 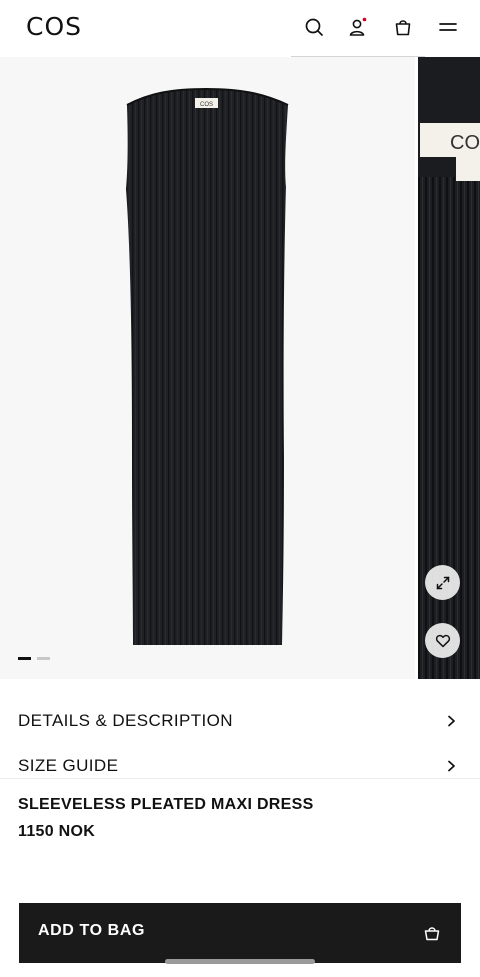 What do you see at coordinates (57, 831) in the screenshot?
I see `product-price: 1150 NOK` at bounding box center [57, 831].